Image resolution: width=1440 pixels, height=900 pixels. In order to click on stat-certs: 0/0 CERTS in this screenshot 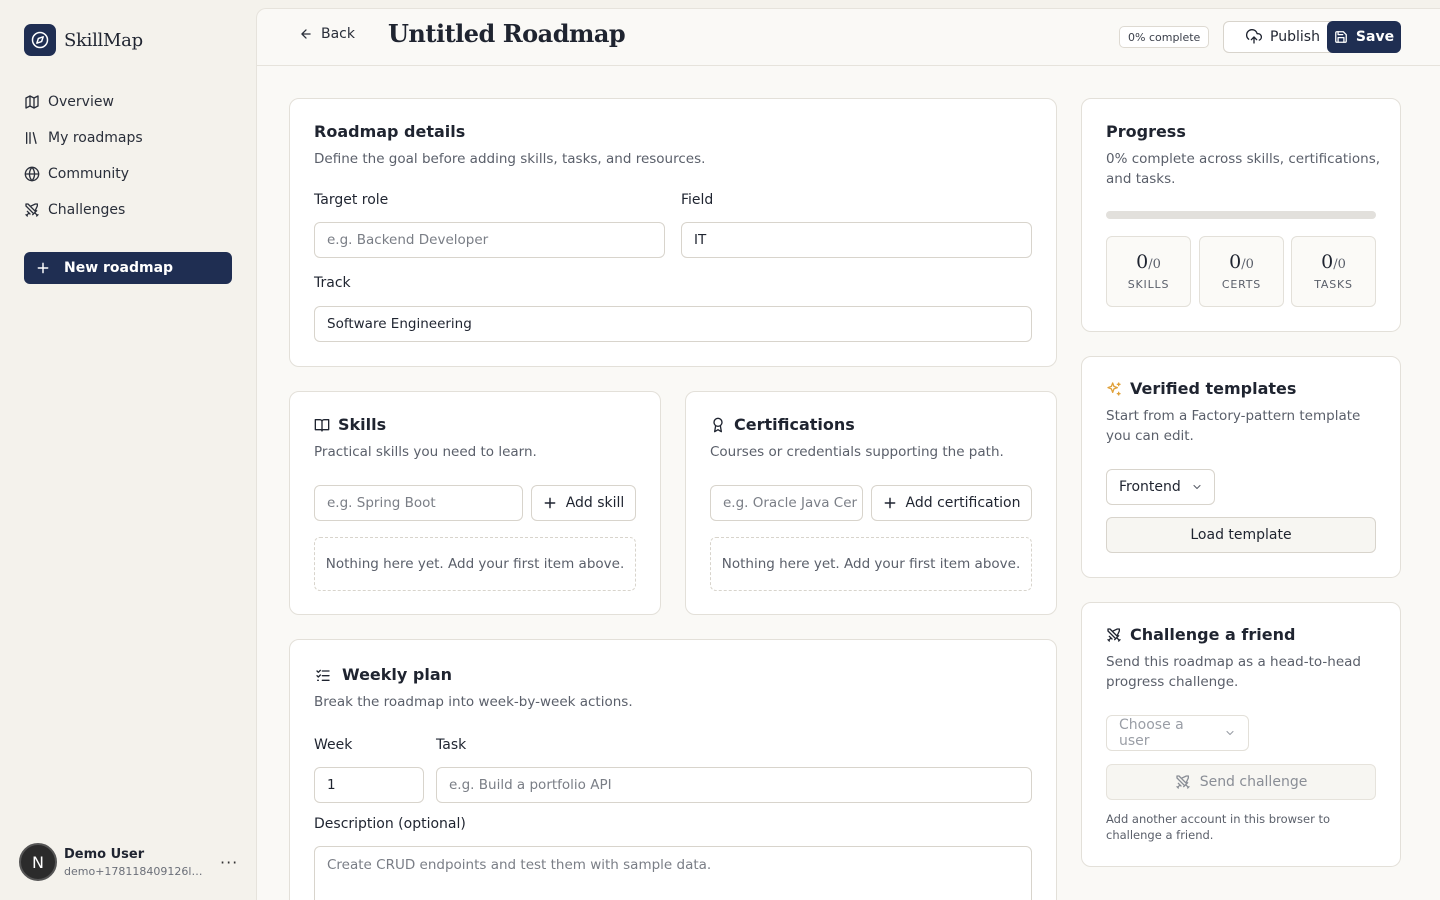, I will do `click(1241, 271)`.